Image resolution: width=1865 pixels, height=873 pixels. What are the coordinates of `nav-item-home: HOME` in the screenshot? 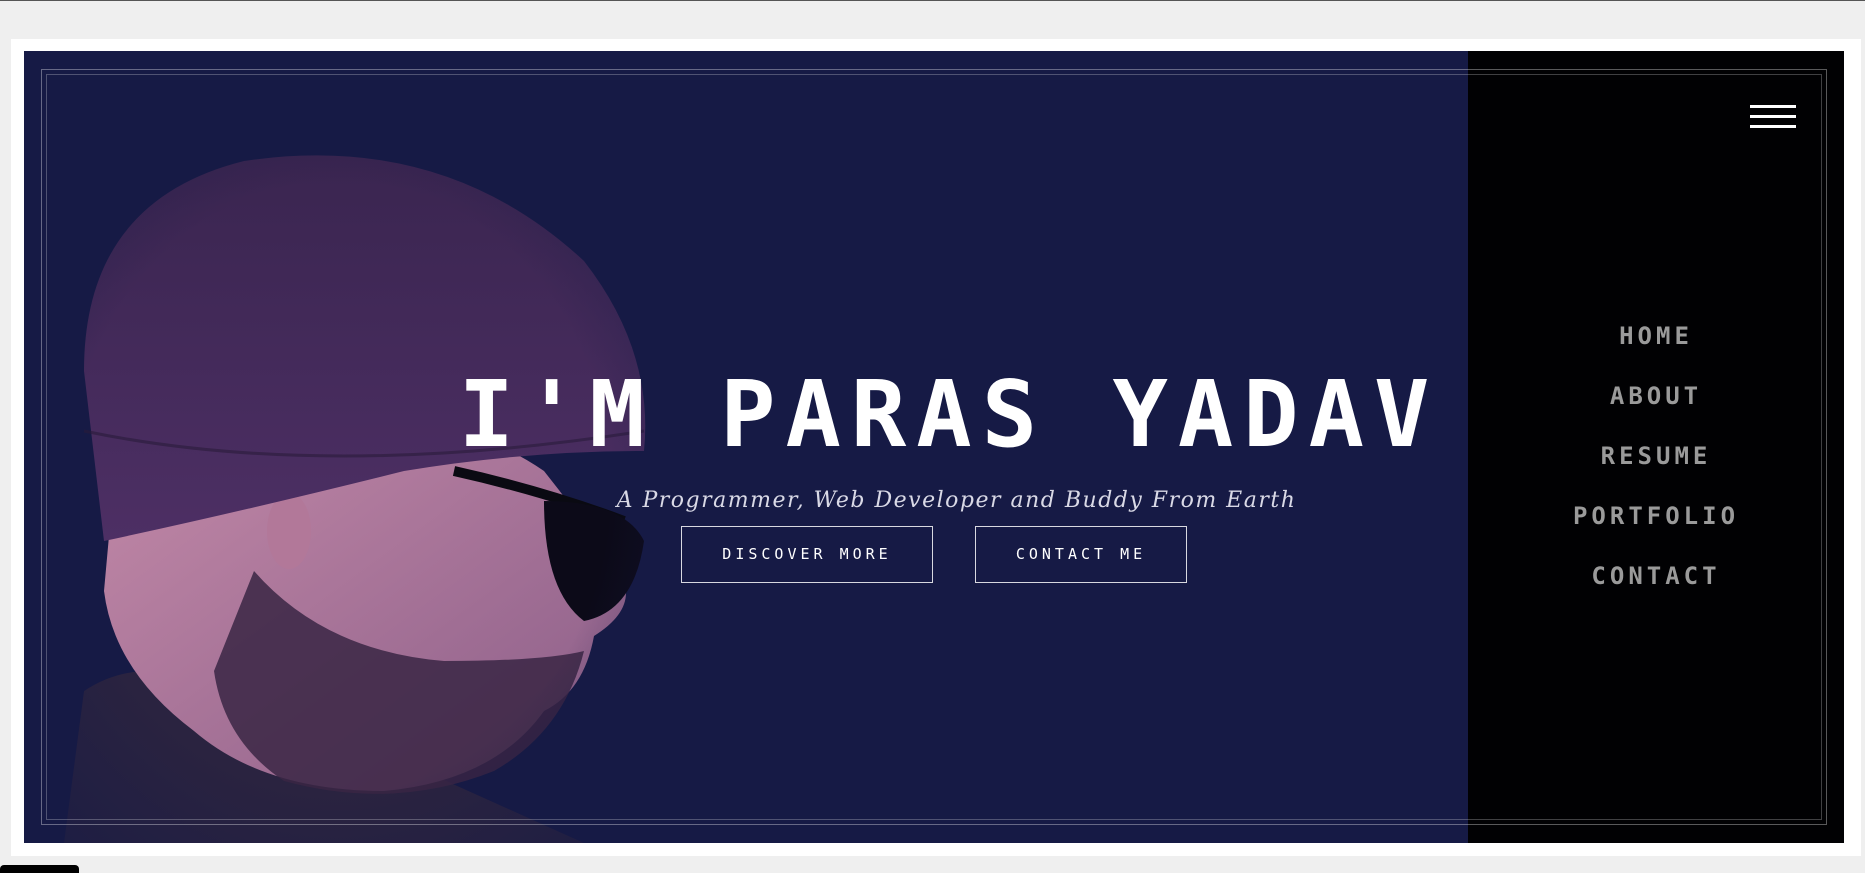 It's located at (1656, 336).